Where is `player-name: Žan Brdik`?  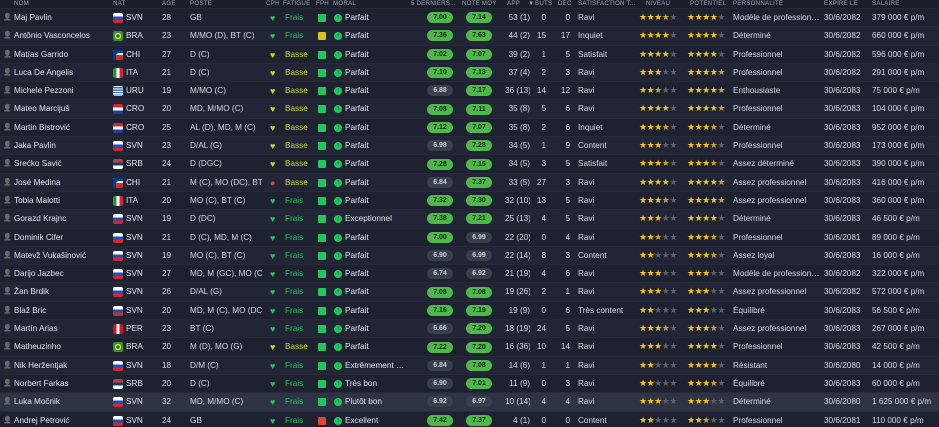 player-name: Žan Brdik is located at coordinates (61, 291).